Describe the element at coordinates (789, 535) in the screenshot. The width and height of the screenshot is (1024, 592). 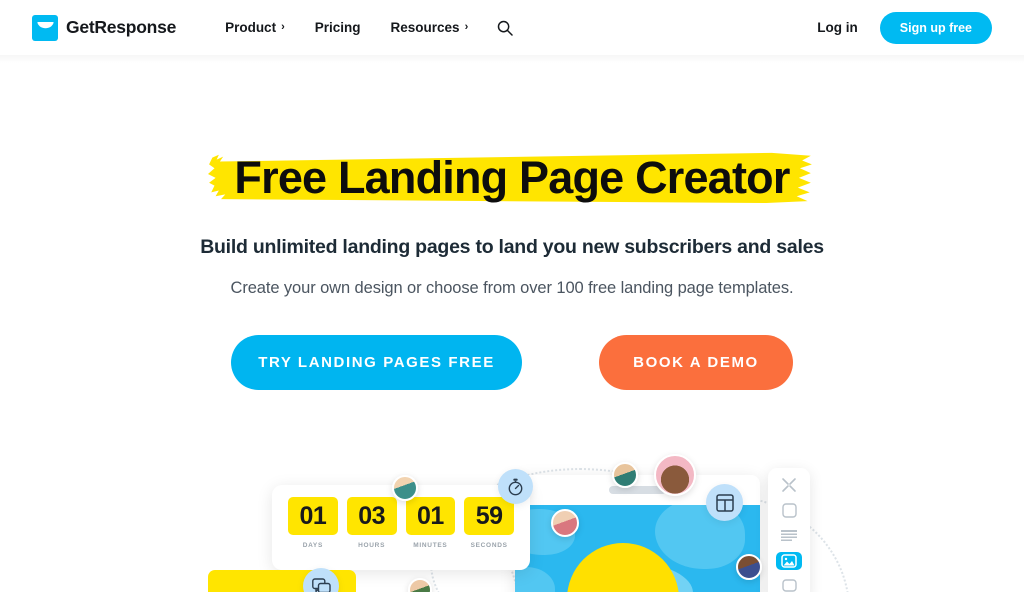
I see `text-lines-icon` at that location.